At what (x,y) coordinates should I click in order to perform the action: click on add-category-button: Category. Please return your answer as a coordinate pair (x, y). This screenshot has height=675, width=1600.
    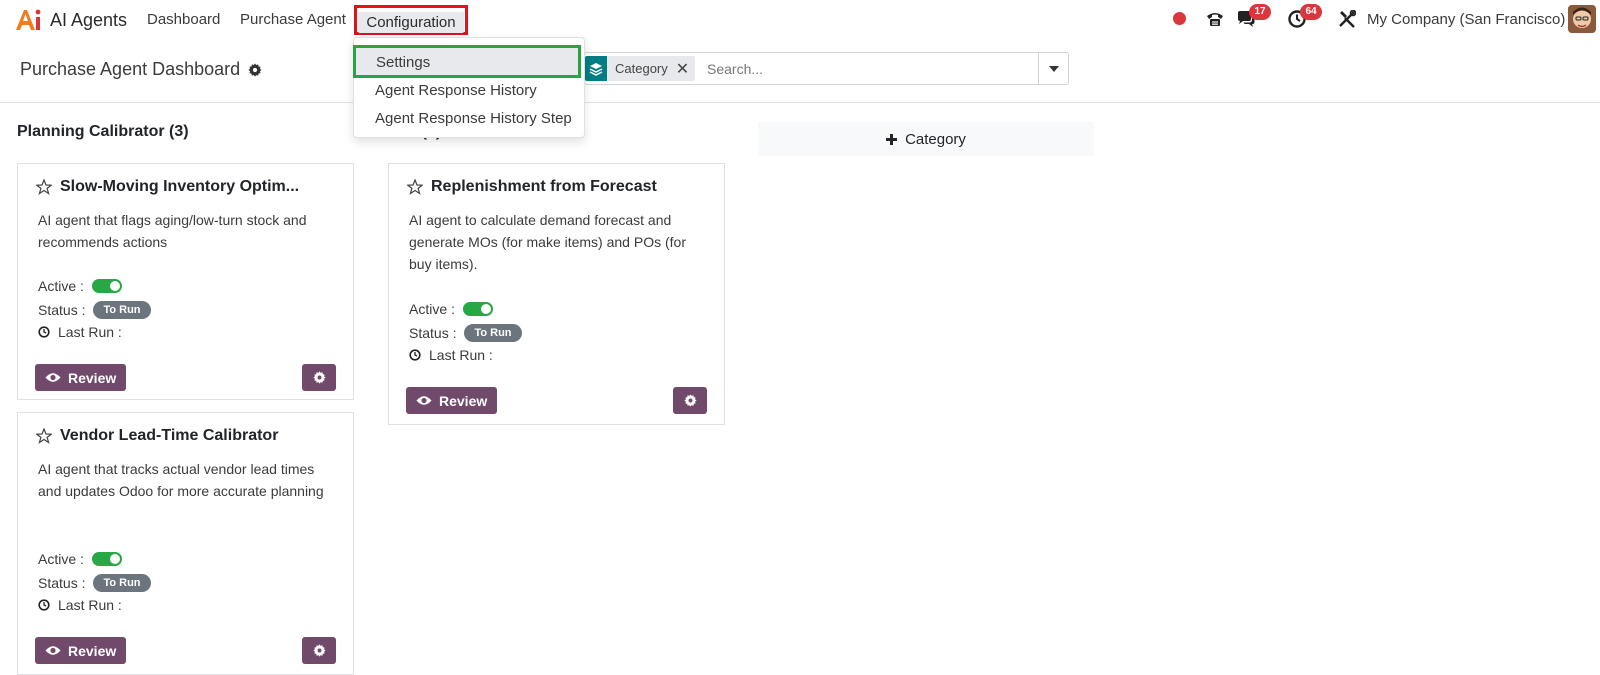
    Looking at the image, I should click on (926, 139).